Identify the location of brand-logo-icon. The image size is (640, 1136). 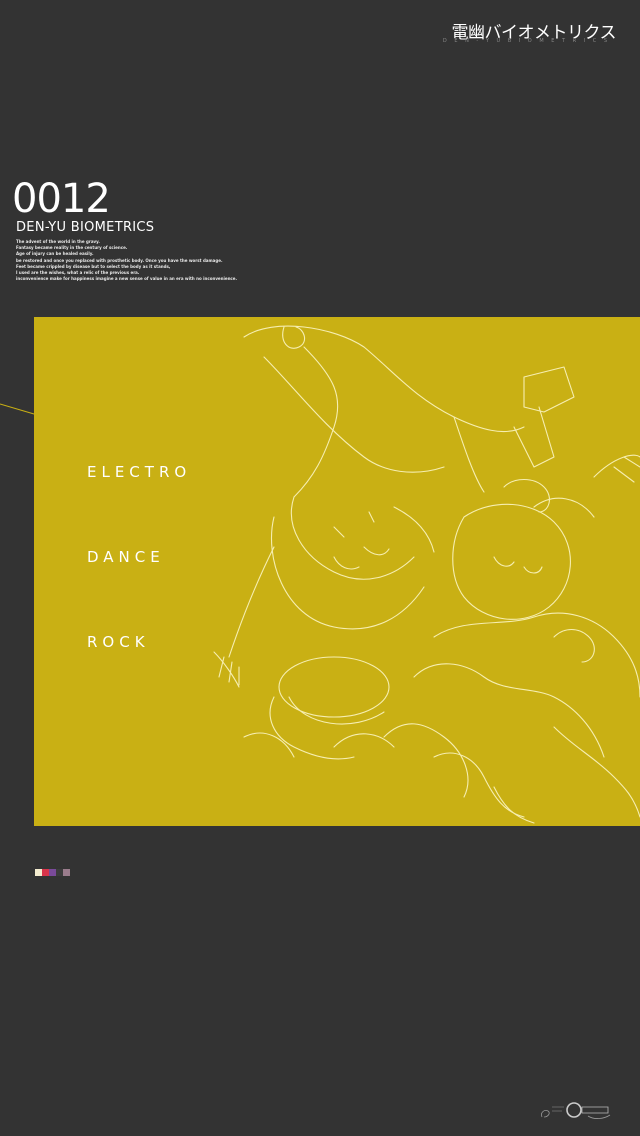
(576, 1110).